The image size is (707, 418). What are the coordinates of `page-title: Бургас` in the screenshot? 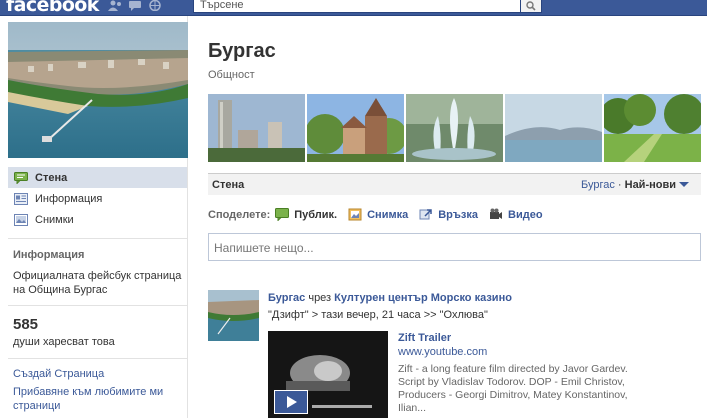 It's located at (242, 51).